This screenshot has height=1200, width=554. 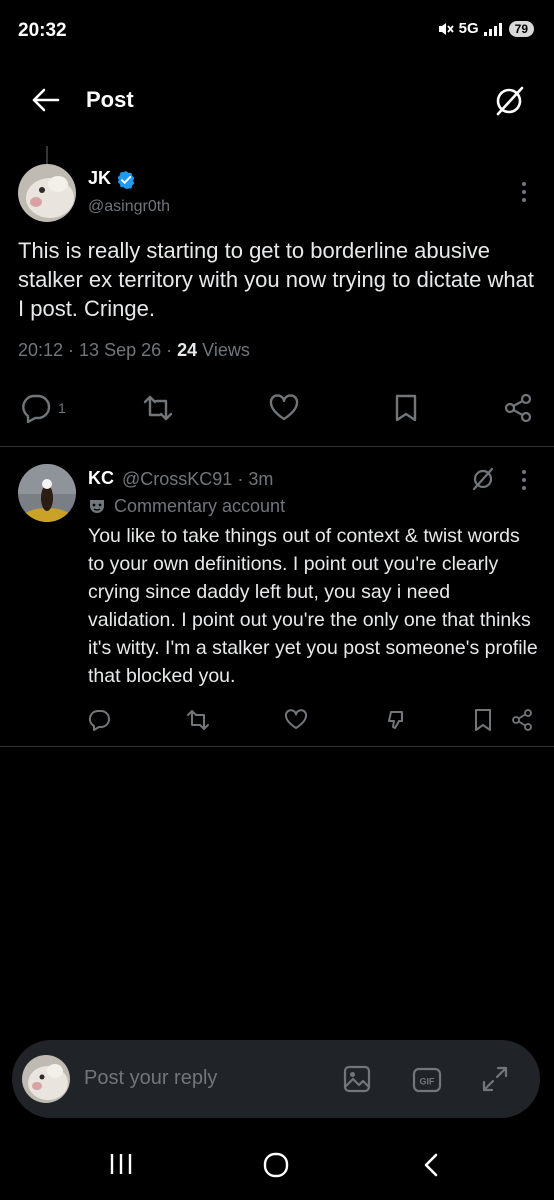 What do you see at coordinates (120, 350) in the screenshot?
I see `post-date: 13 Sep 26` at bounding box center [120, 350].